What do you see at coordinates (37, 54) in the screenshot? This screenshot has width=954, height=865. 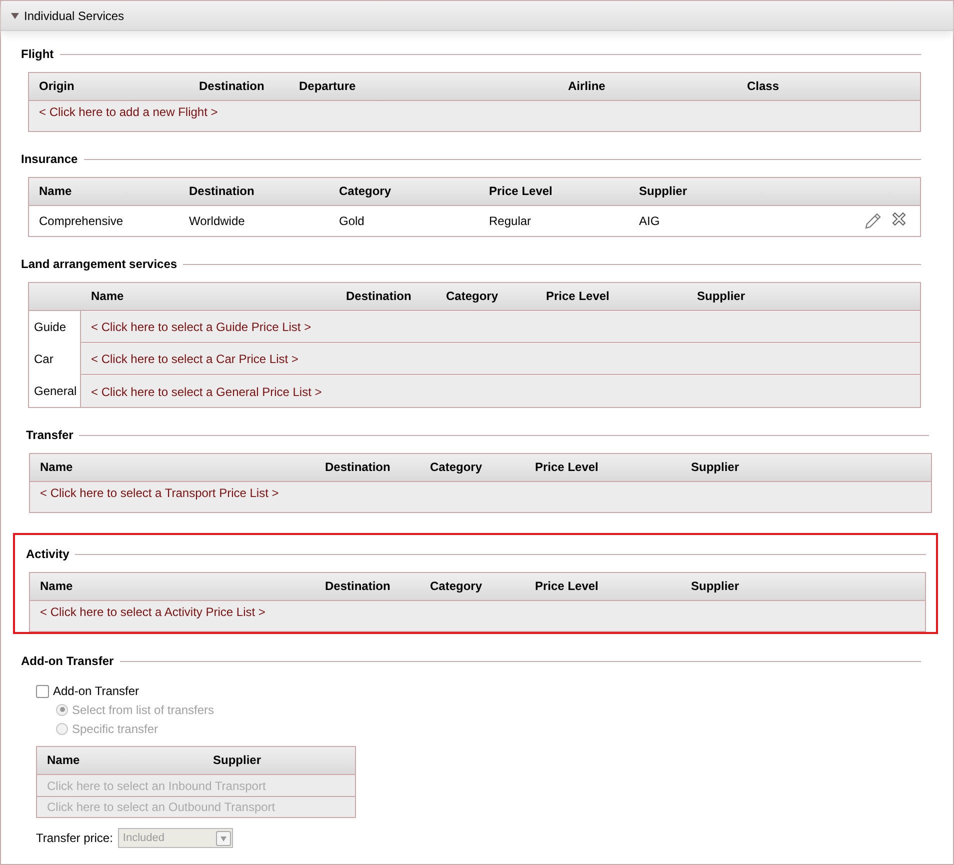 I see `section-title: Flight` at bounding box center [37, 54].